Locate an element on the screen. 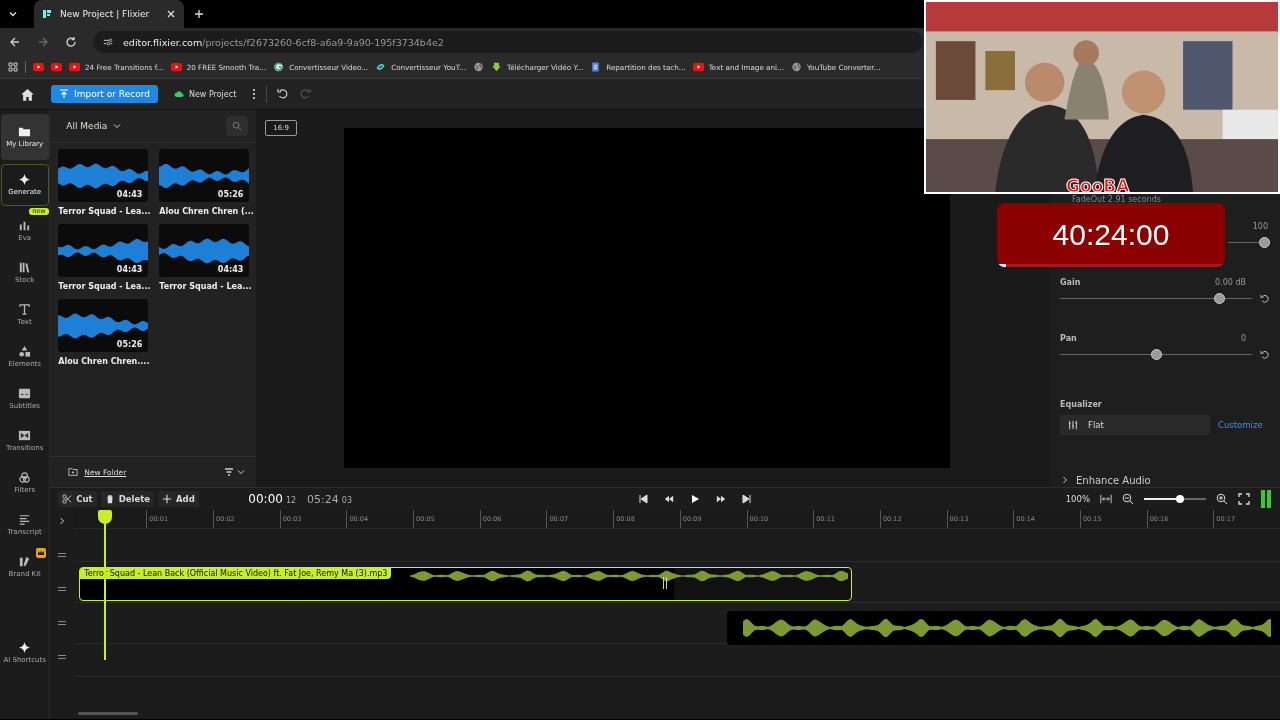  skip-end-icon is located at coordinates (747, 499).